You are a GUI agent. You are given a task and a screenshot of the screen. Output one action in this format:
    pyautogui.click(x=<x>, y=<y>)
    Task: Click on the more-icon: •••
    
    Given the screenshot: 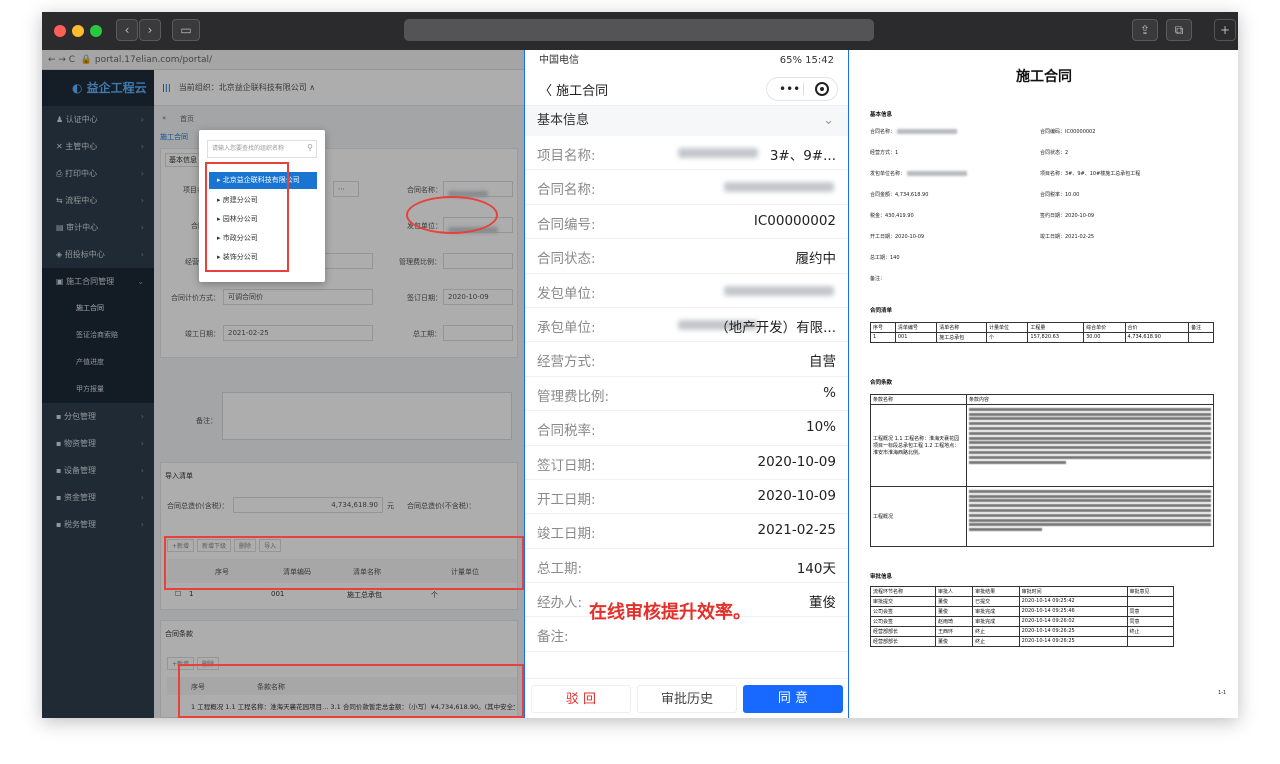 What is the action you would take?
    pyautogui.click(x=789, y=89)
    